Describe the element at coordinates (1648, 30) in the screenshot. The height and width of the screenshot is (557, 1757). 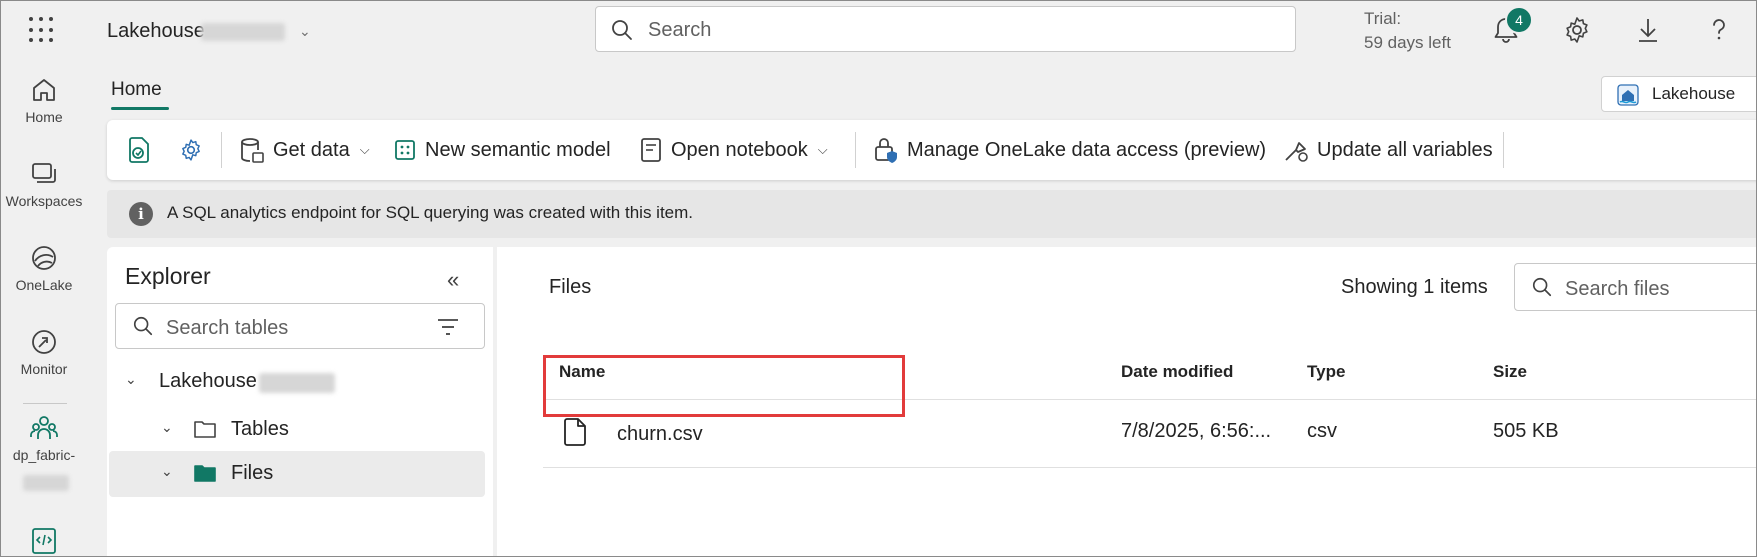
I see `download-icon` at that location.